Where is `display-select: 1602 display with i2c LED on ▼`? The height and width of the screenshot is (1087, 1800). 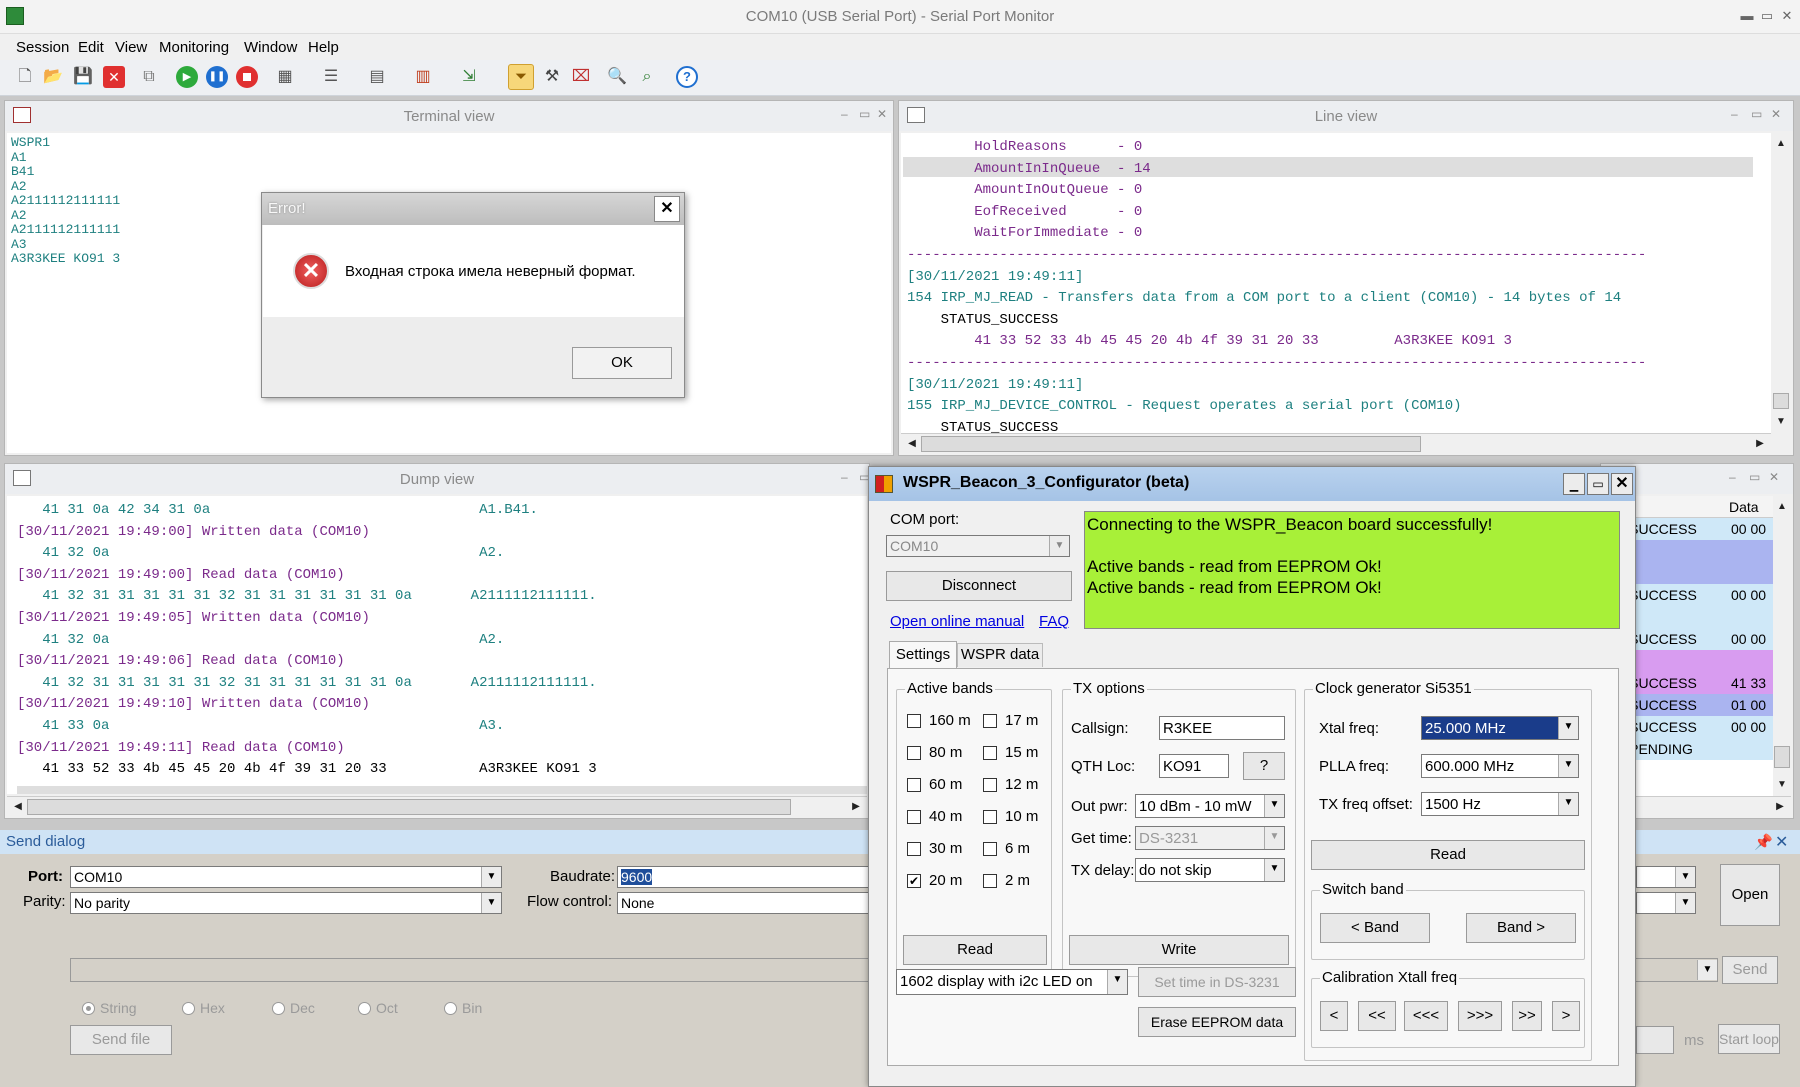 display-select: 1602 display with i2c LED on ▼ is located at coordinates (1012, 982).